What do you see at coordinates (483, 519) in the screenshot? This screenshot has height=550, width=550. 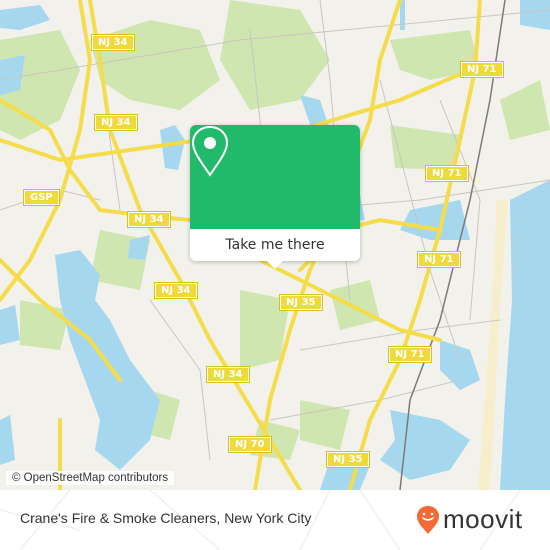 I see `moovit-wordmark: moovit` at bounding box center [483, 519].